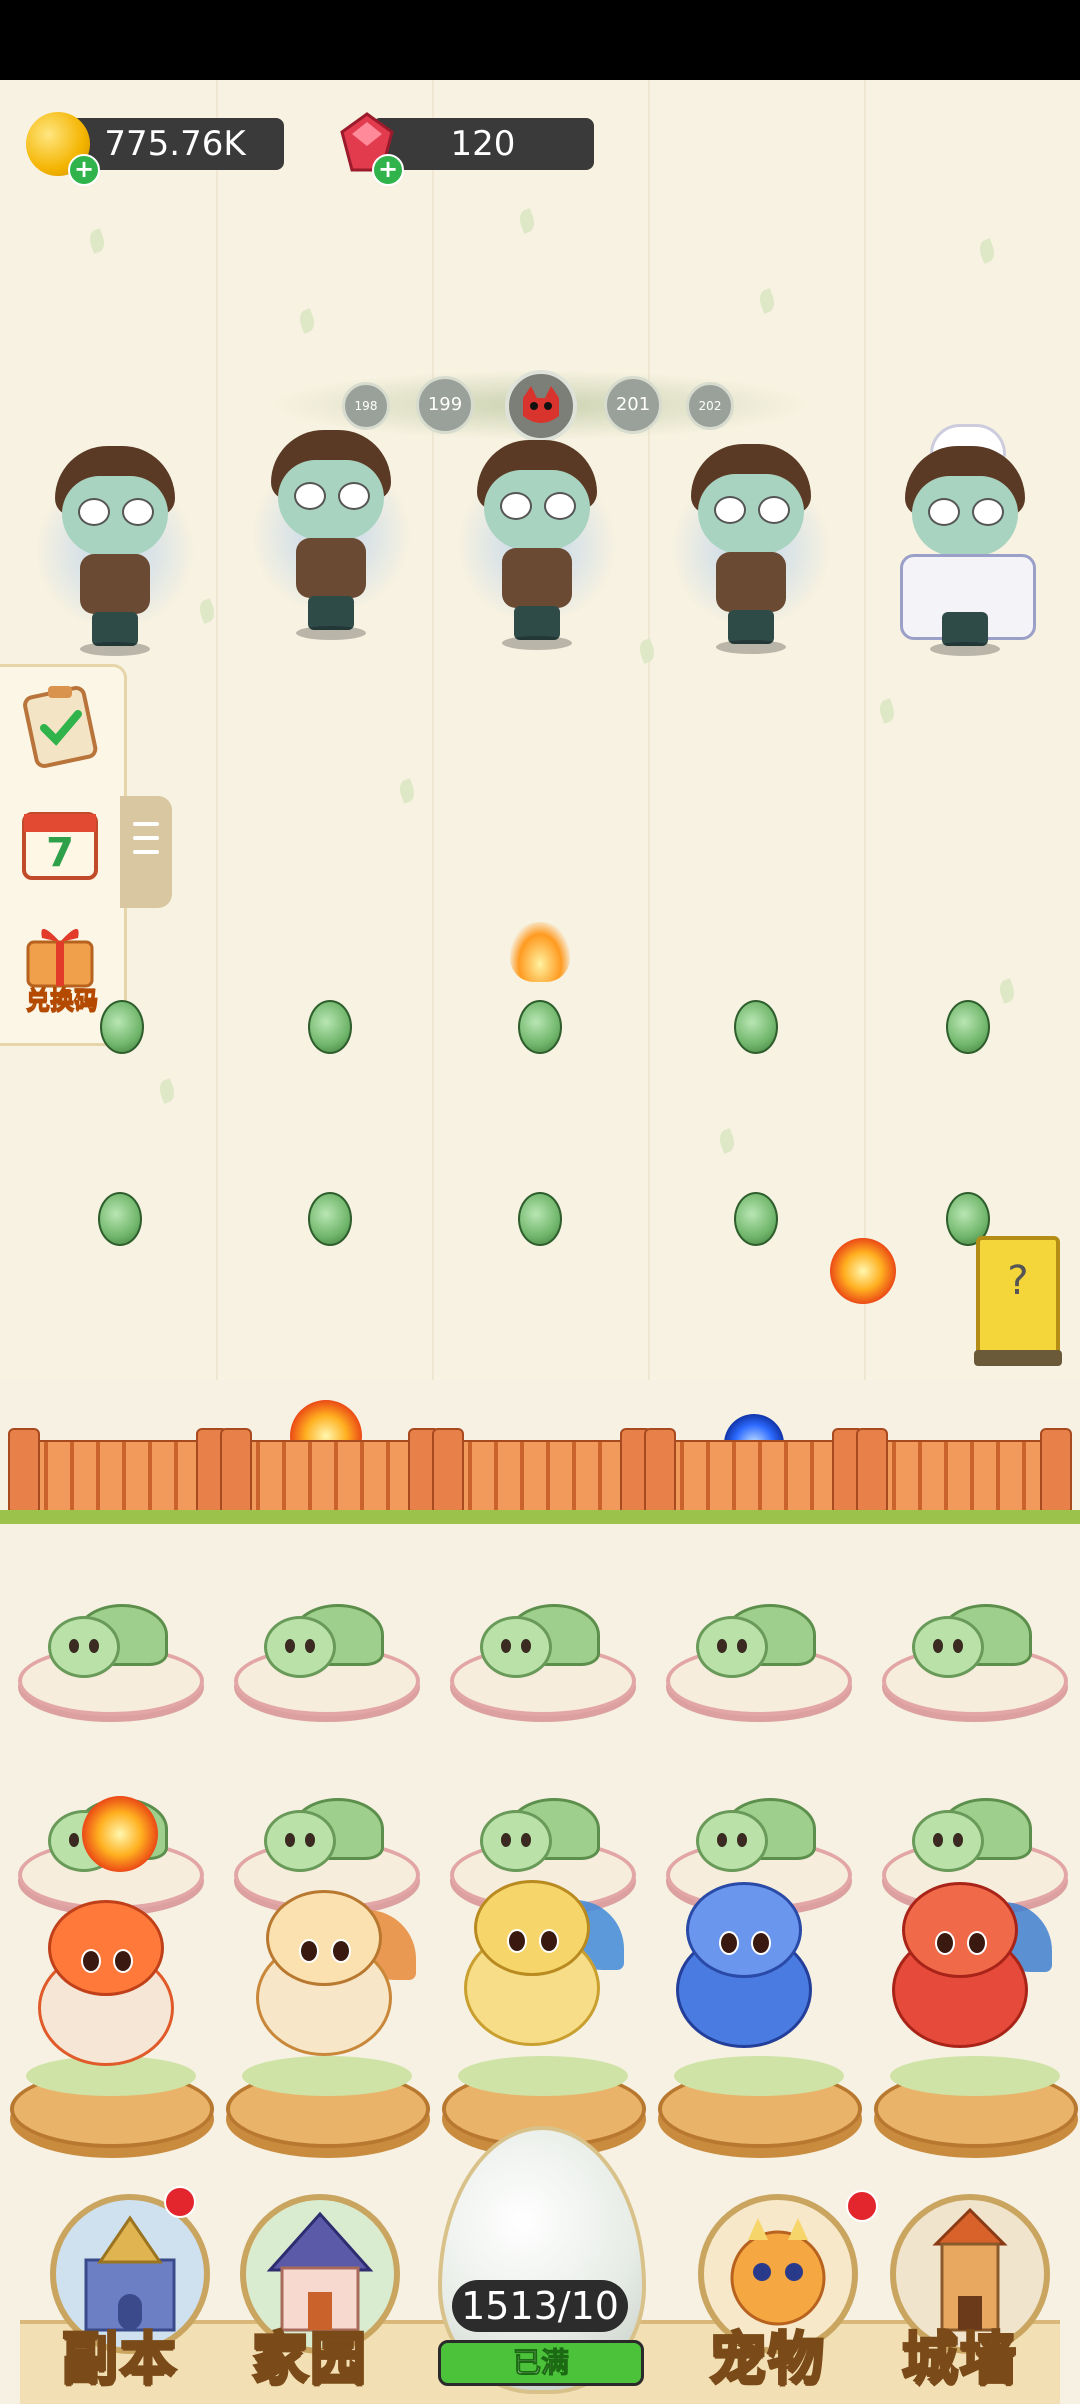 This screenshot has width=1080, height=2404. Describe the element at coordinates (62, 997) in the screenshot. I see `redeem-code-label: 兑换码` at that location.